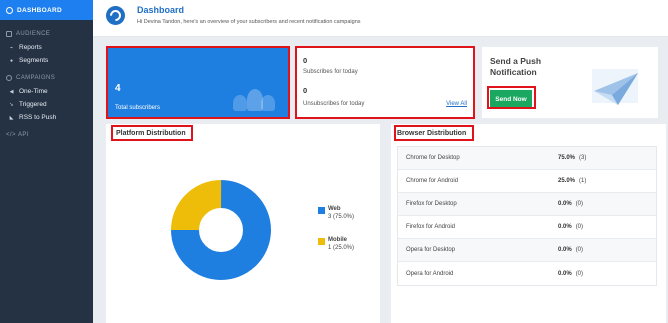  What do you see at coordinates (9, 77) in the screenshot?
I see `campaigns-icon` at bounding box center [9, 77].